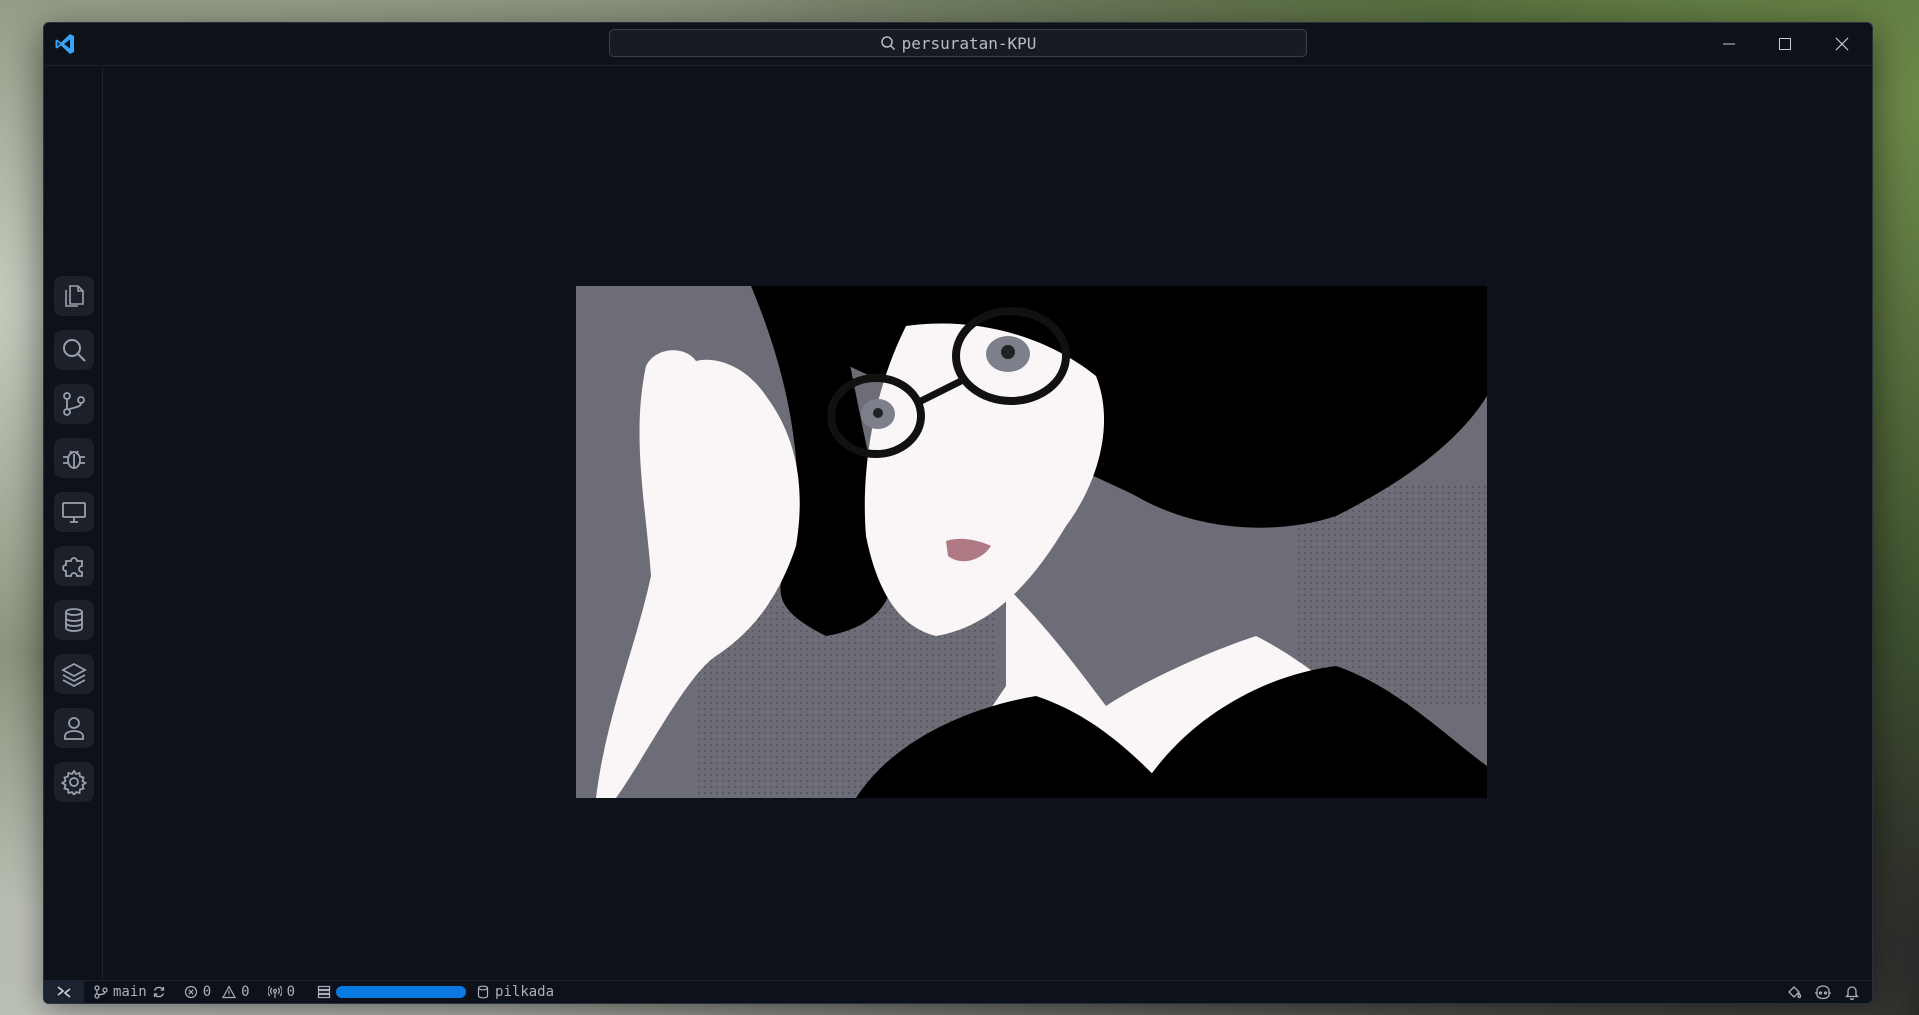 The width and height of the screenshot is (1919, 1015). Describe the element at coordinates (1794, 992) in the screenshot. I see `paint-bucket-icon` at that location.